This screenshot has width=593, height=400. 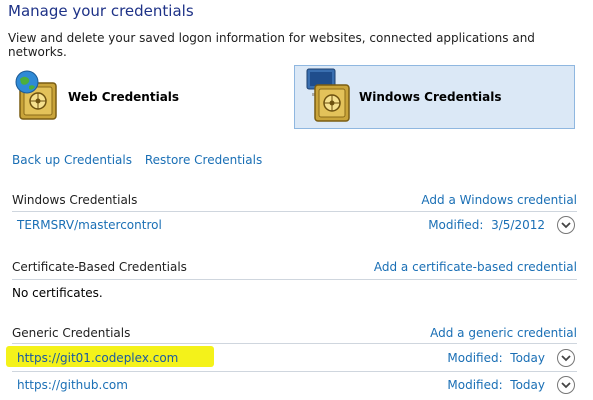 What do you see at coordinates (75, 200) in the screenshot?
I see `section-heading: Windows Credentials` at bounding box center [75, 200].